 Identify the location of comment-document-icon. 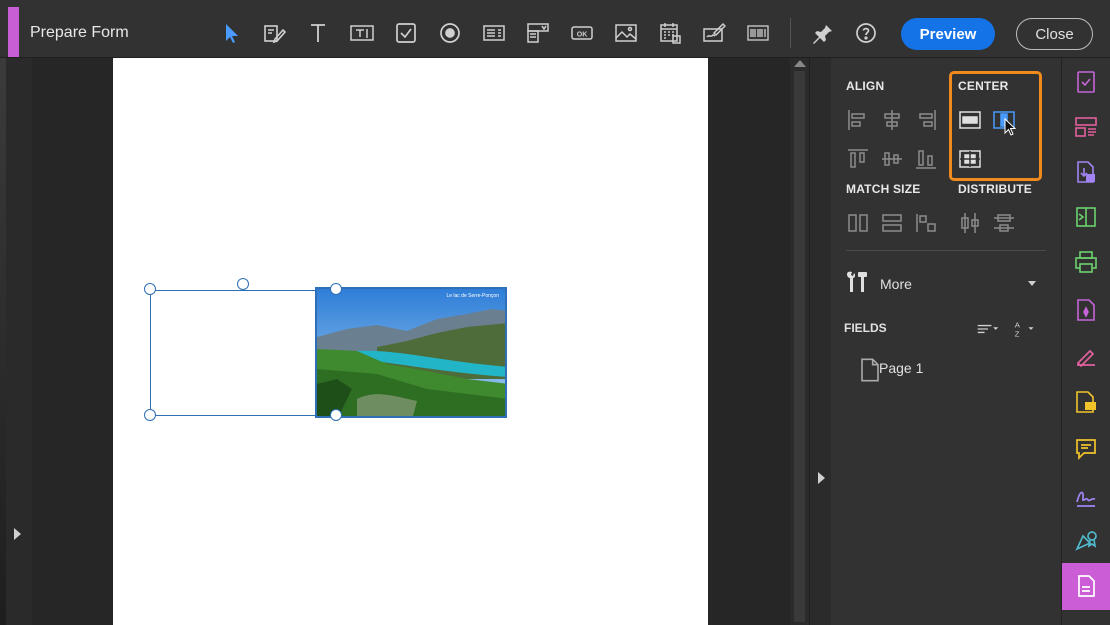
(1086, 402).